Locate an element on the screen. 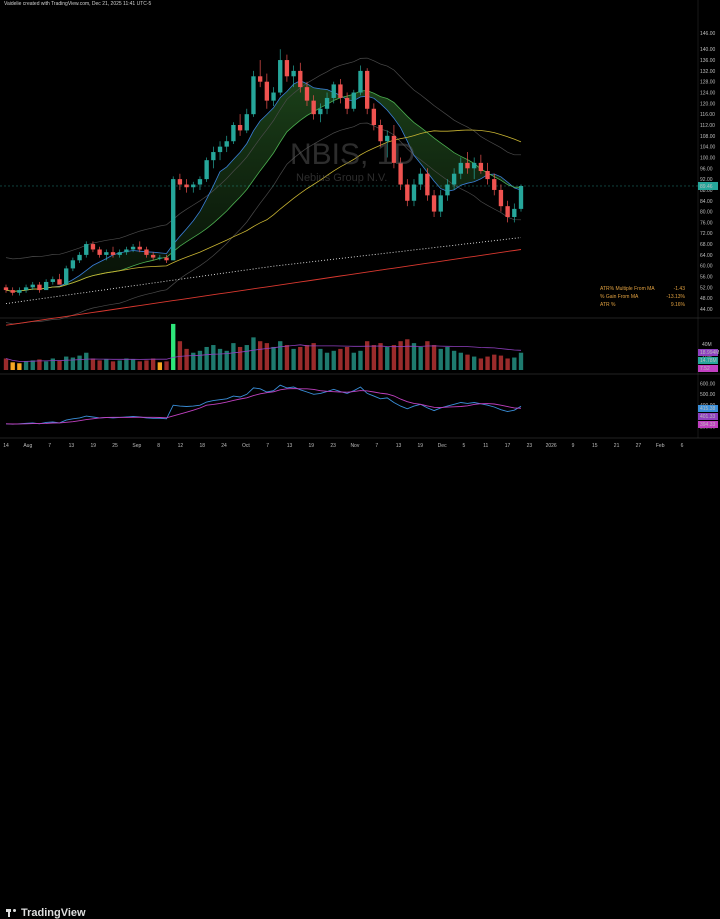  time-tick-label: 27 is located at coordinates (639, 446).